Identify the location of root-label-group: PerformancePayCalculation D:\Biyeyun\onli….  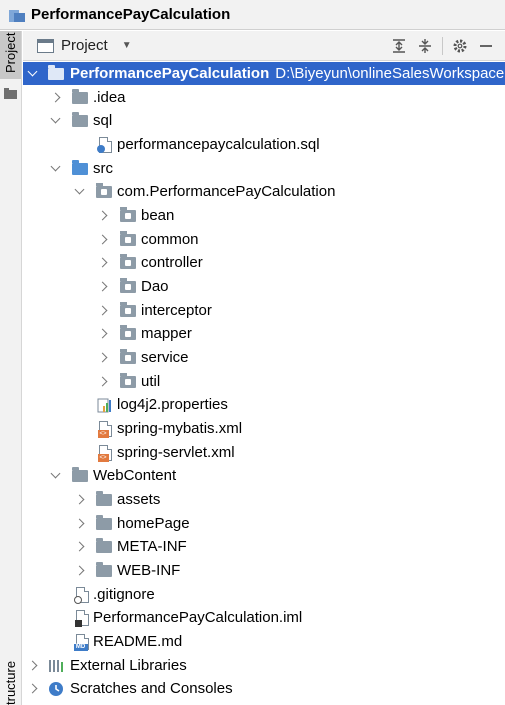
(287, 73).